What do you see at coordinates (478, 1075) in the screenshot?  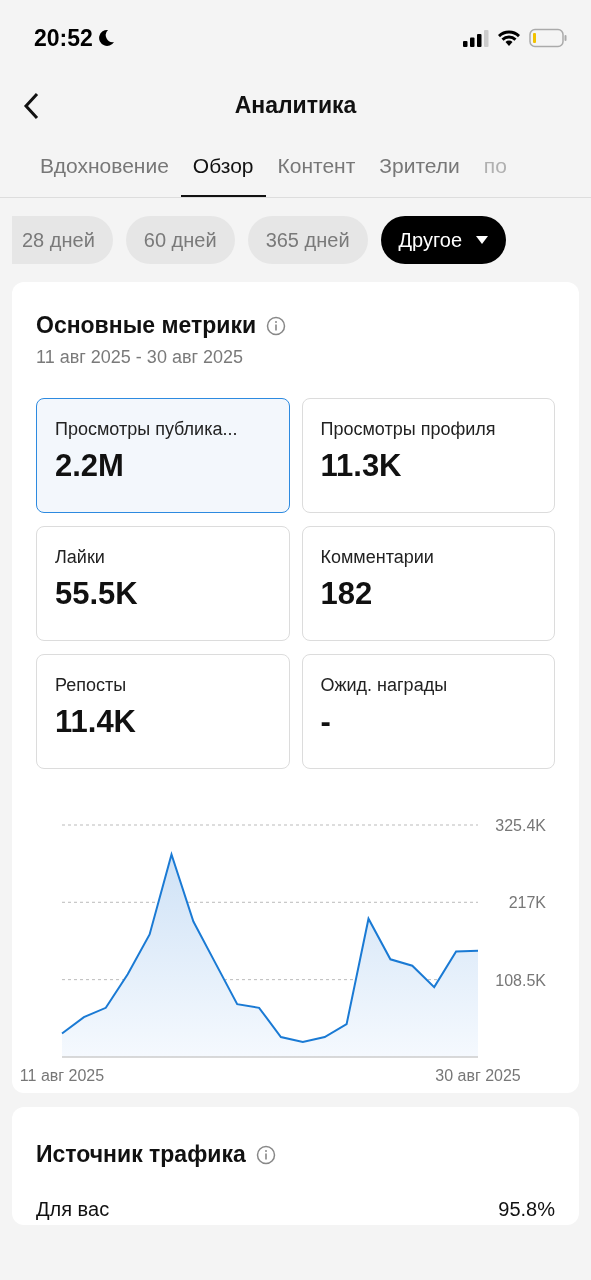 I see `x-tick-label: 30 авг 2025` at bounding box center [478, 1075].